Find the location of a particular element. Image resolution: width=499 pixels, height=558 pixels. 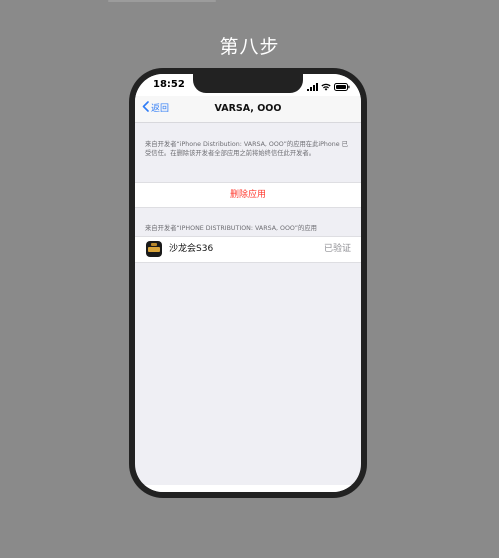

cellular-signal-icon is located at coordinates (312, 85).